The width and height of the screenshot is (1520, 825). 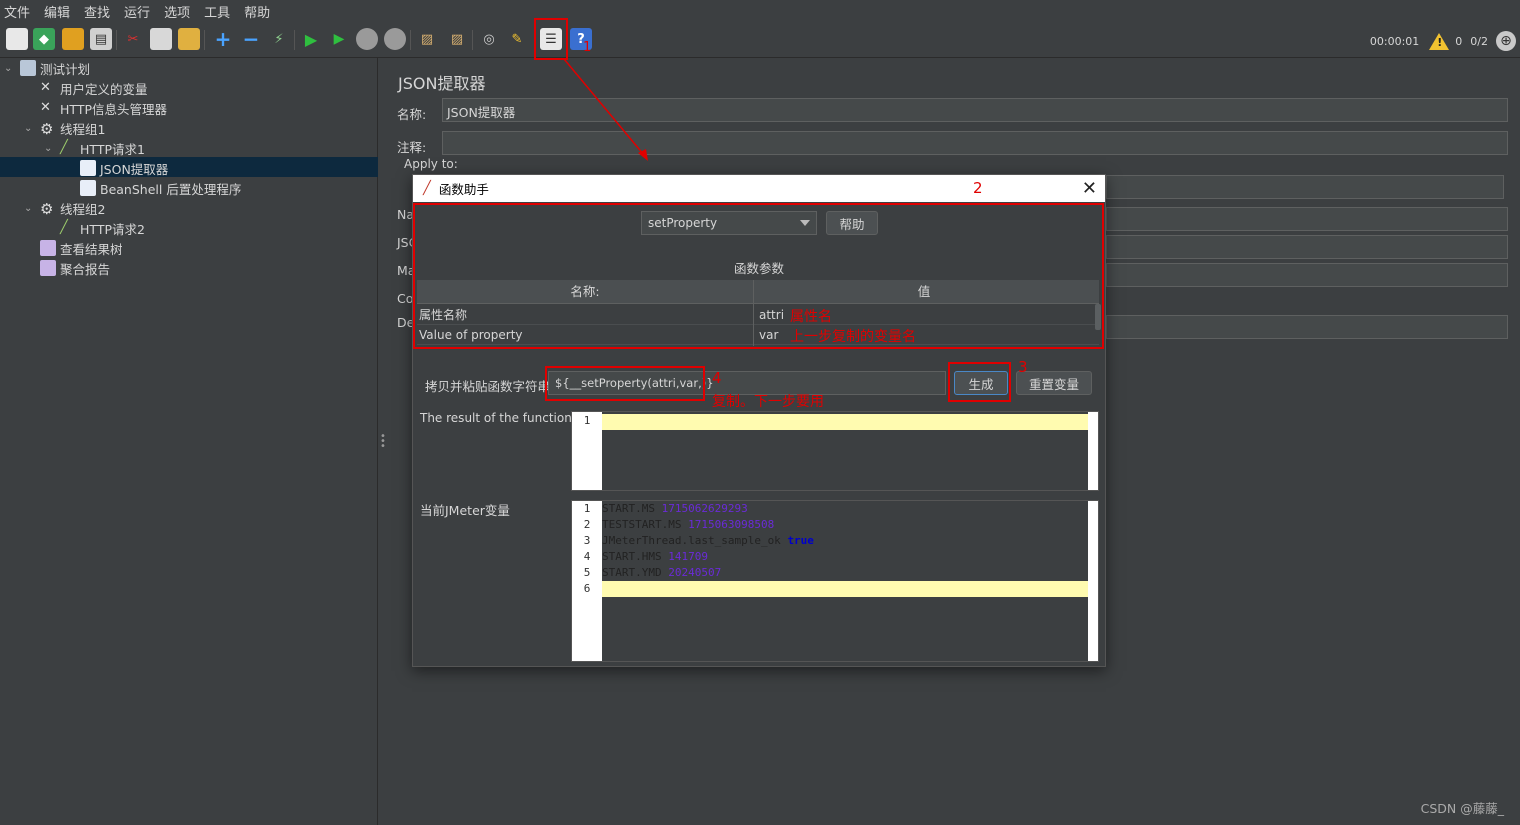 I want to click on name-label: 名称:, so click(x=412, y=114).